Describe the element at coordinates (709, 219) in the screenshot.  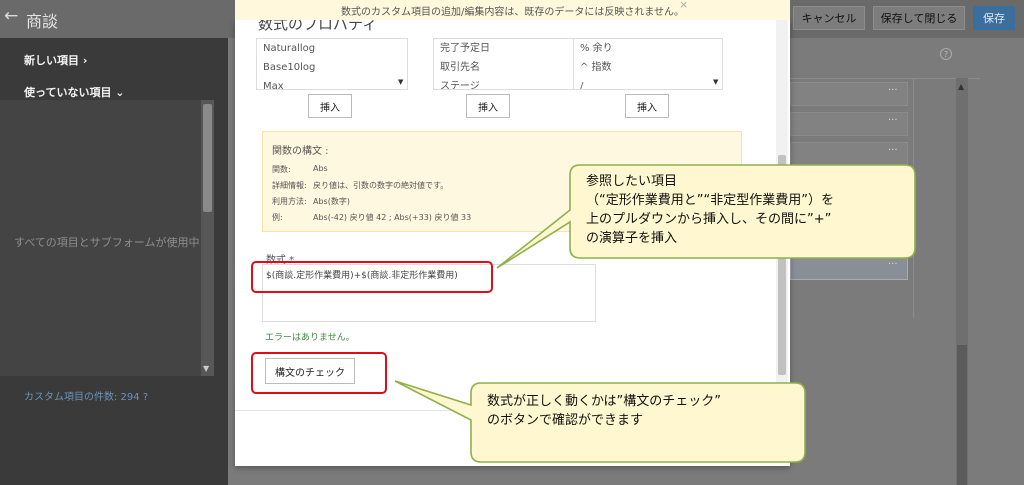
I see `callout-line: 上のプルダウンから挿入し、その間に”+”` at that location.